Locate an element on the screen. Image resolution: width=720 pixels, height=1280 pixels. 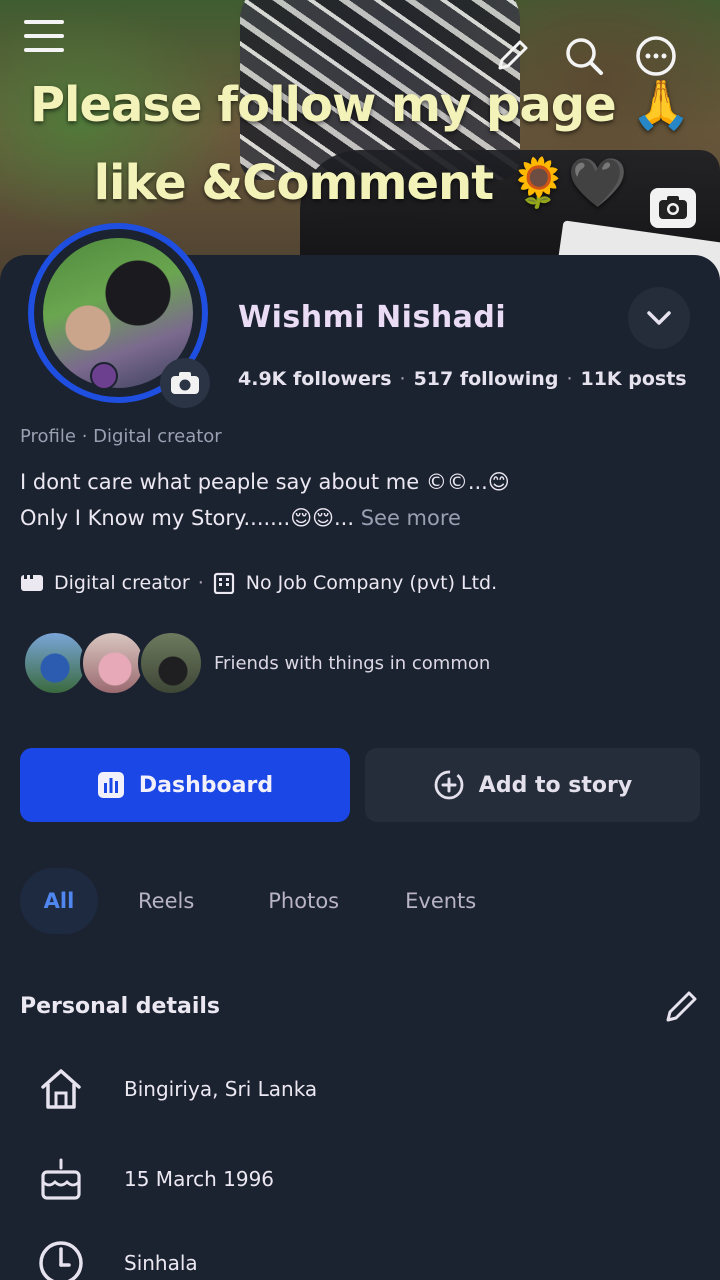
followers-count: 4.9K followers is located at coordinates (315, 379).